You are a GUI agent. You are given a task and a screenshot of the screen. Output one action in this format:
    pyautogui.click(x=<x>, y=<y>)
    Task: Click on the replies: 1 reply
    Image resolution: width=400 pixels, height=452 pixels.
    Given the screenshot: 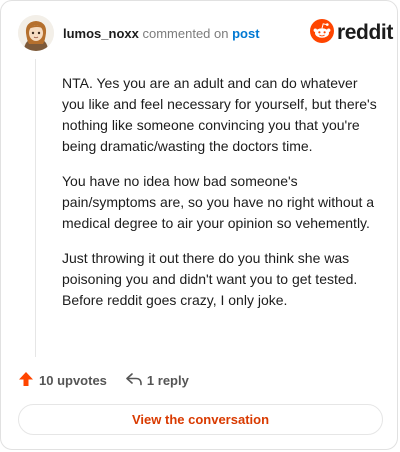 What is the action you would take?
    pyautogui.click(x=157, y=380)
    